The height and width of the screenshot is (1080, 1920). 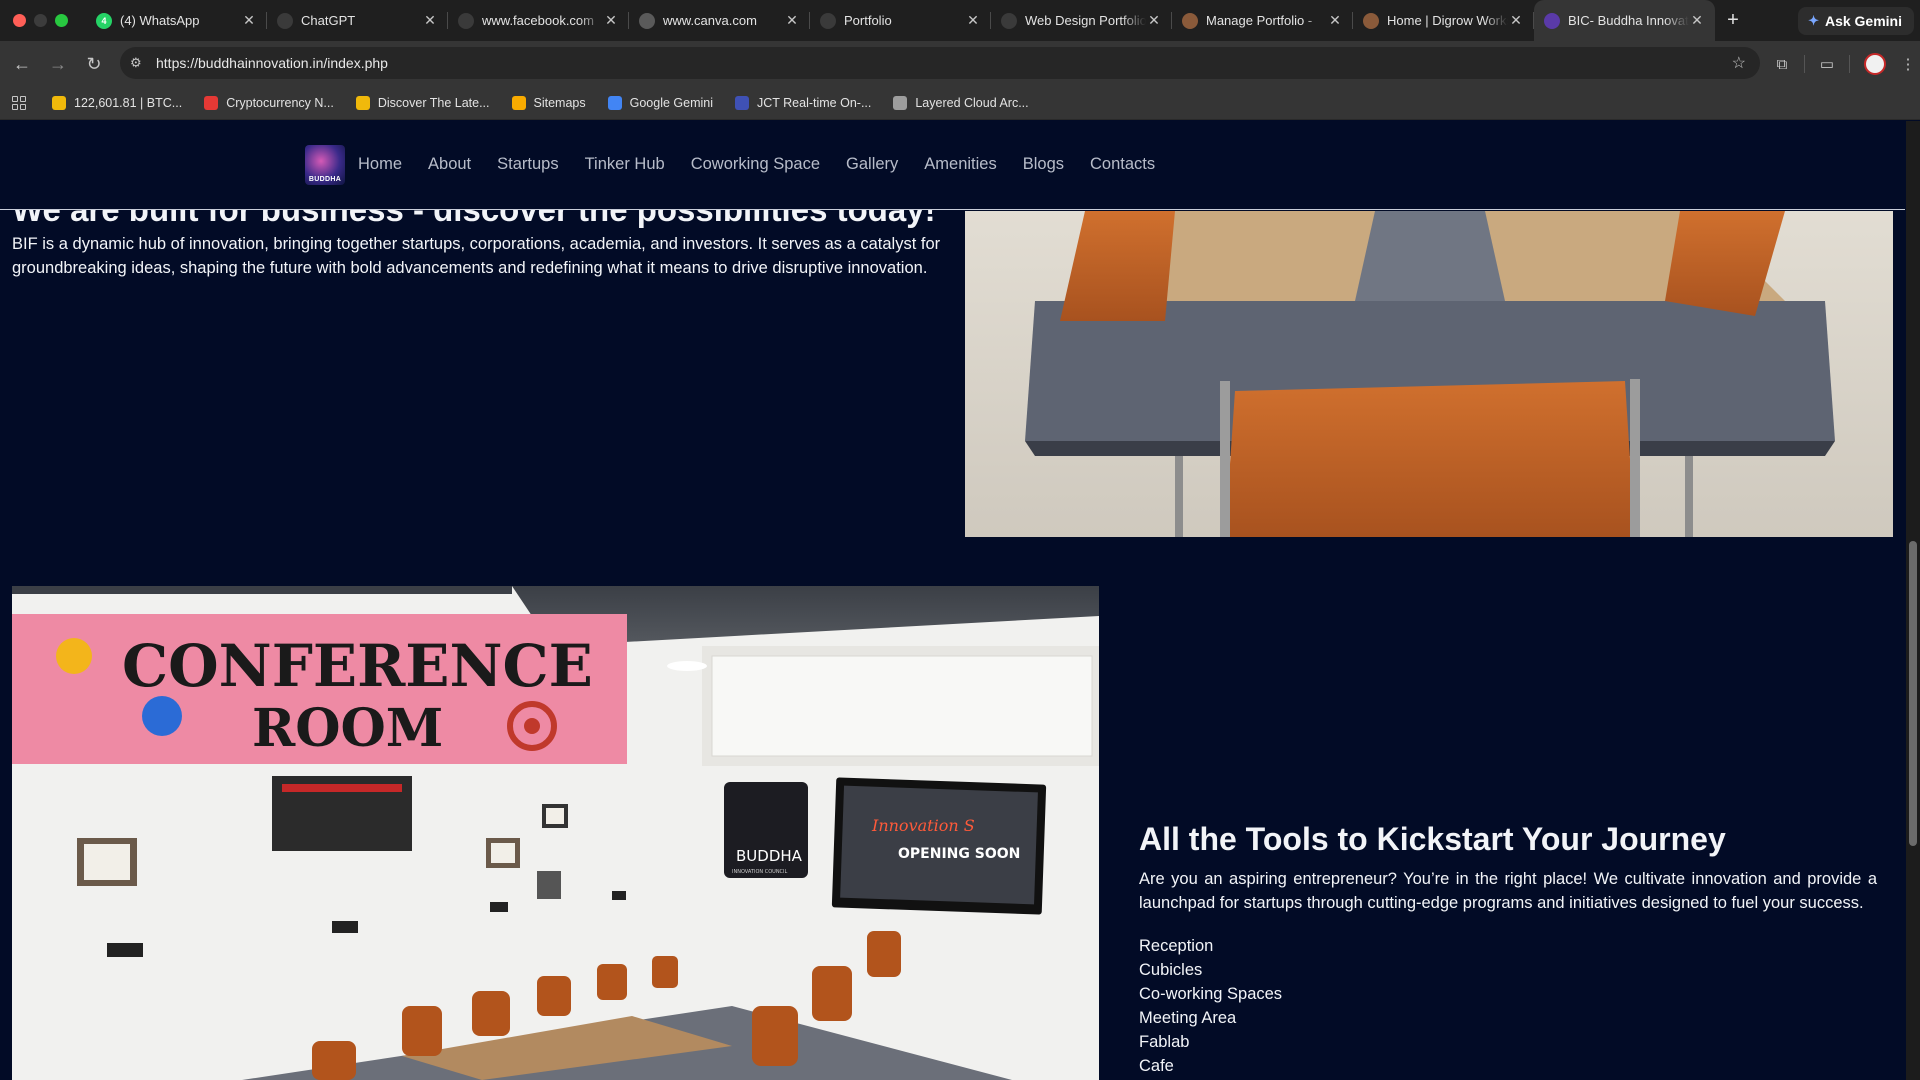 I want to click on apps-grid-icon, so click(x=19, y=103).